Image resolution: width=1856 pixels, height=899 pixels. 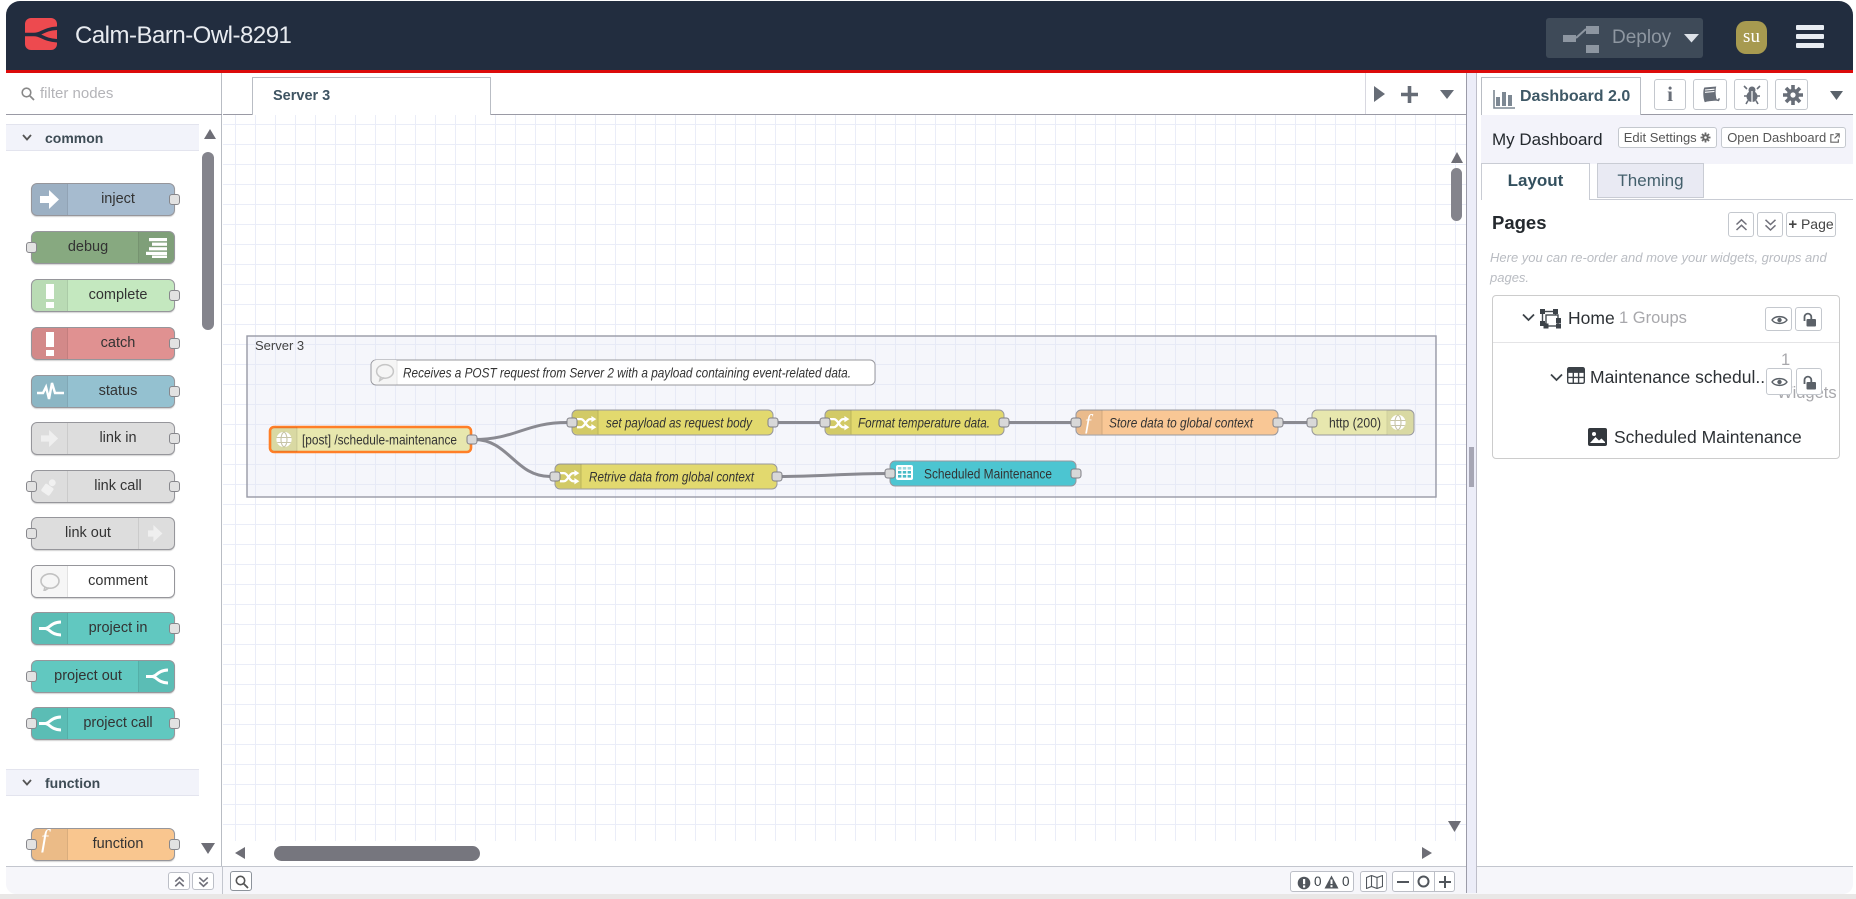 What do you see at coordinates (1181, 423) in the screenshot?
I see `svg-text: Store data to global context` at bounding box center [1181, 423].